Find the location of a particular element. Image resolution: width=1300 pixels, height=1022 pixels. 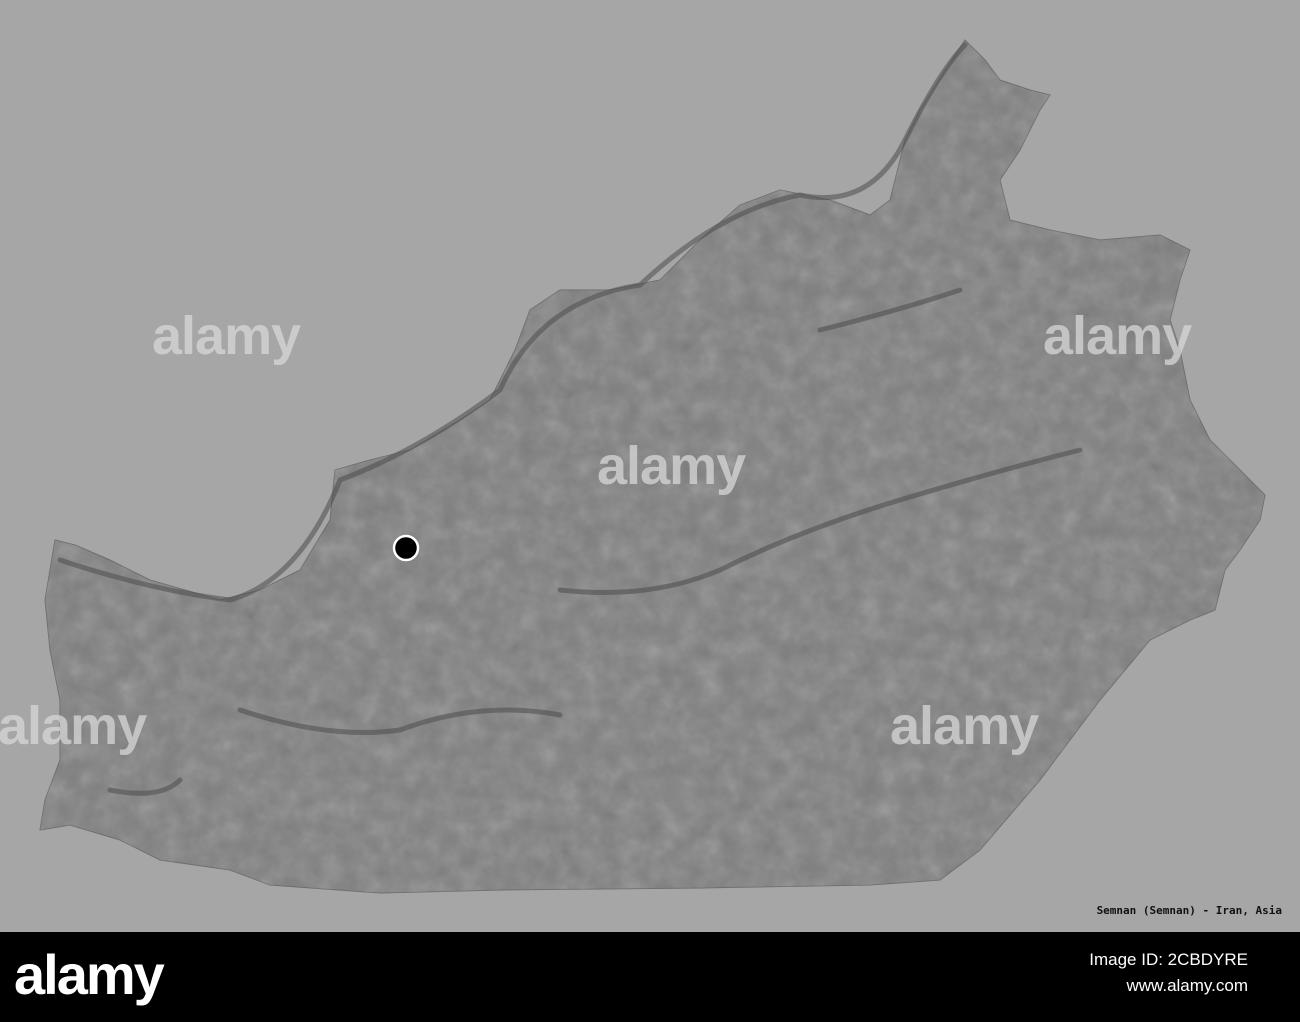

site-url: www.alamy.com is located at coordinates (1187, 985).